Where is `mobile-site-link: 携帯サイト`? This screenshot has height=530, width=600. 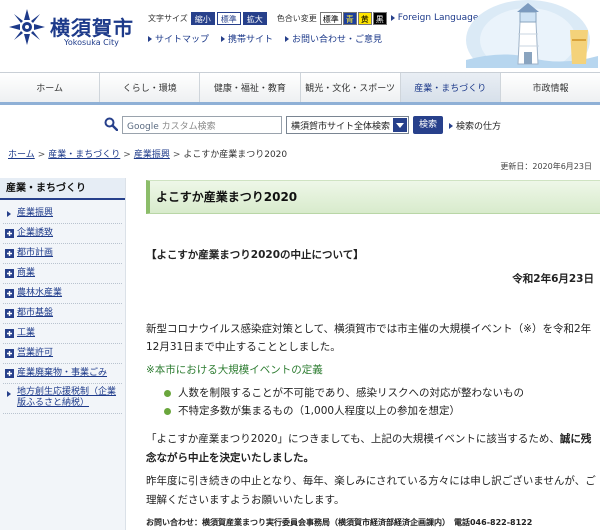
mobile-site-link: 携帯サイト is located at coordinates (247, 38).